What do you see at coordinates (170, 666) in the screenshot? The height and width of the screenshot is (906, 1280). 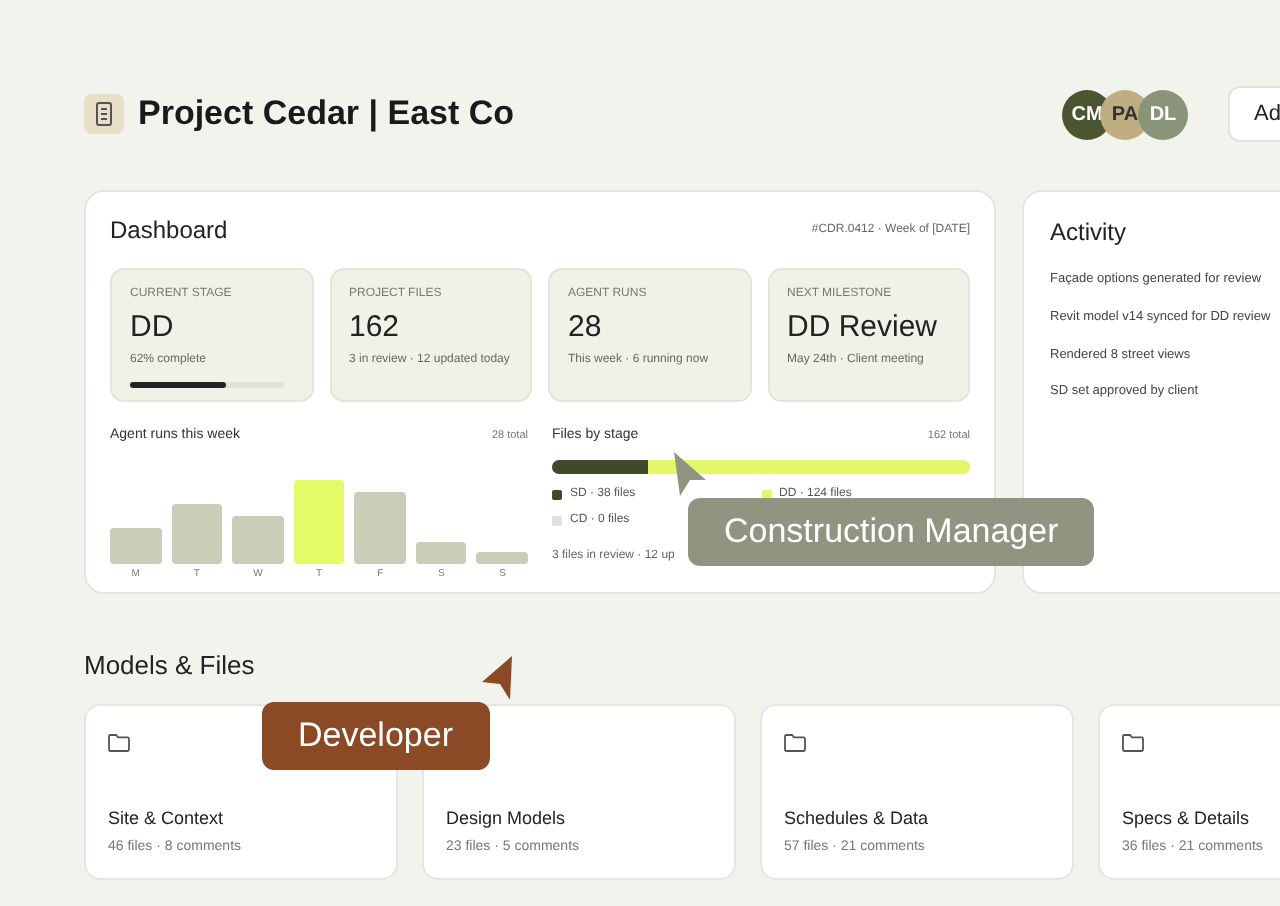 I see `section-title: Models & Files` at bounding box center [170, 666].